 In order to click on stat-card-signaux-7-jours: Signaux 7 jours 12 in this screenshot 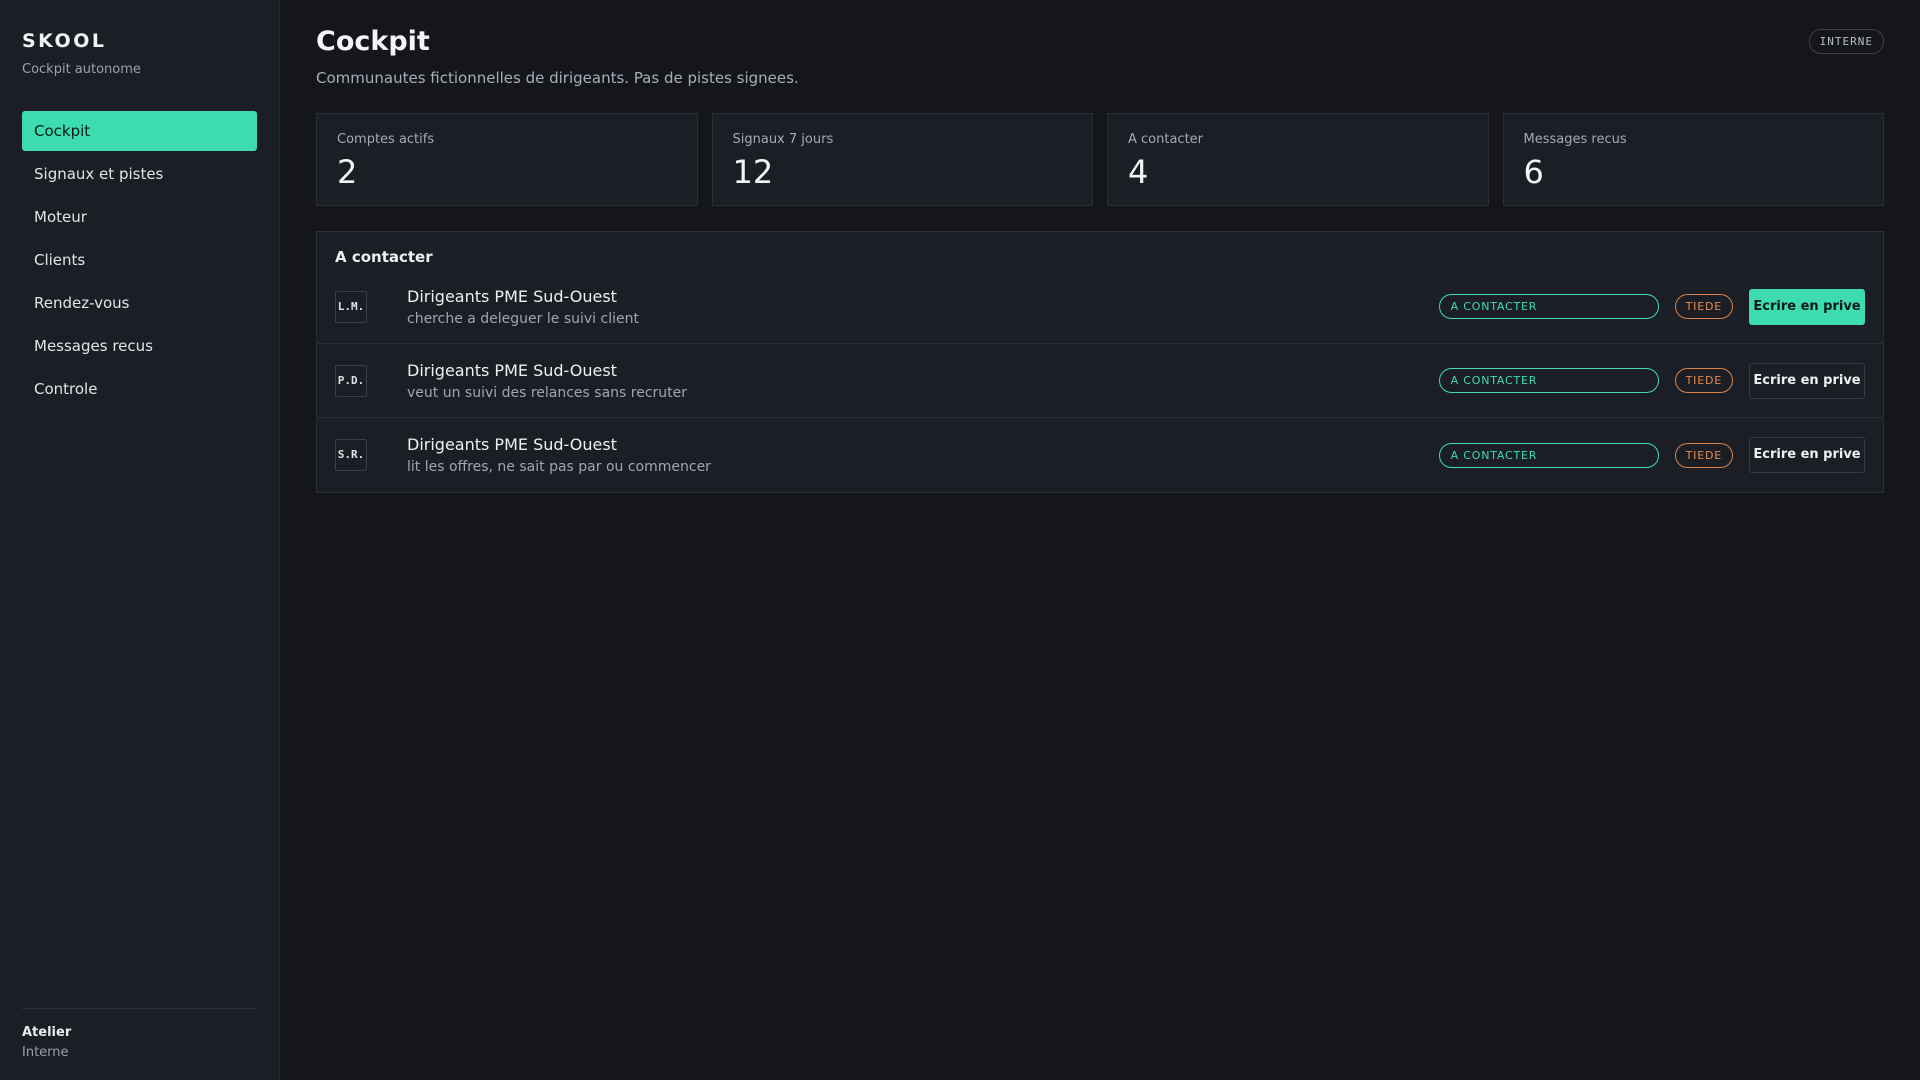, I will do `click(902, 159)`.